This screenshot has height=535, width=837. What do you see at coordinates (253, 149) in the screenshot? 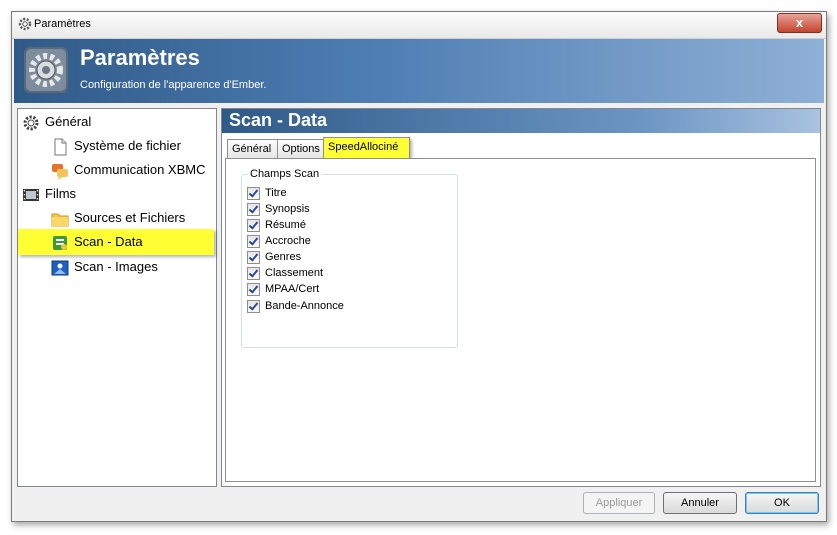
I see `tab-general: Général` at bounding box center [253, 149].